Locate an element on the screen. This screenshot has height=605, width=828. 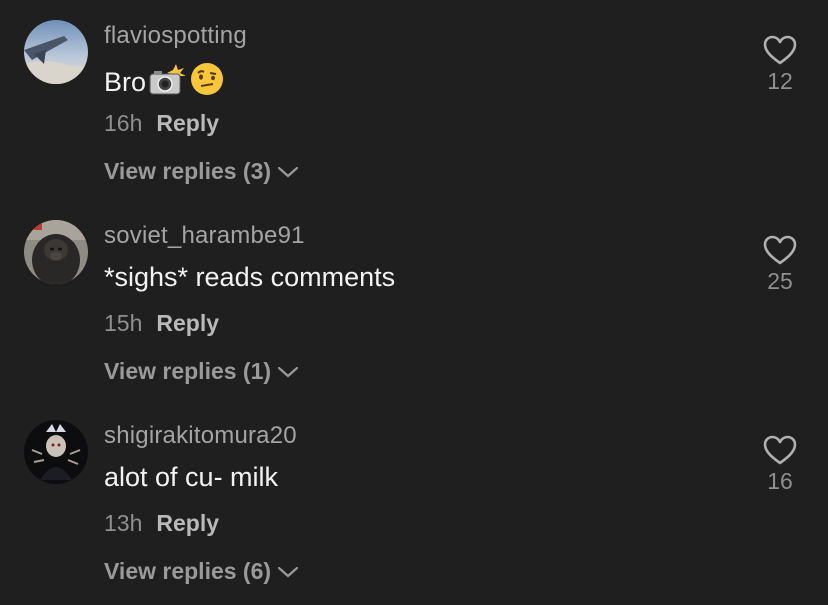
comment-time: 13h is located at coordinates (123, 523).